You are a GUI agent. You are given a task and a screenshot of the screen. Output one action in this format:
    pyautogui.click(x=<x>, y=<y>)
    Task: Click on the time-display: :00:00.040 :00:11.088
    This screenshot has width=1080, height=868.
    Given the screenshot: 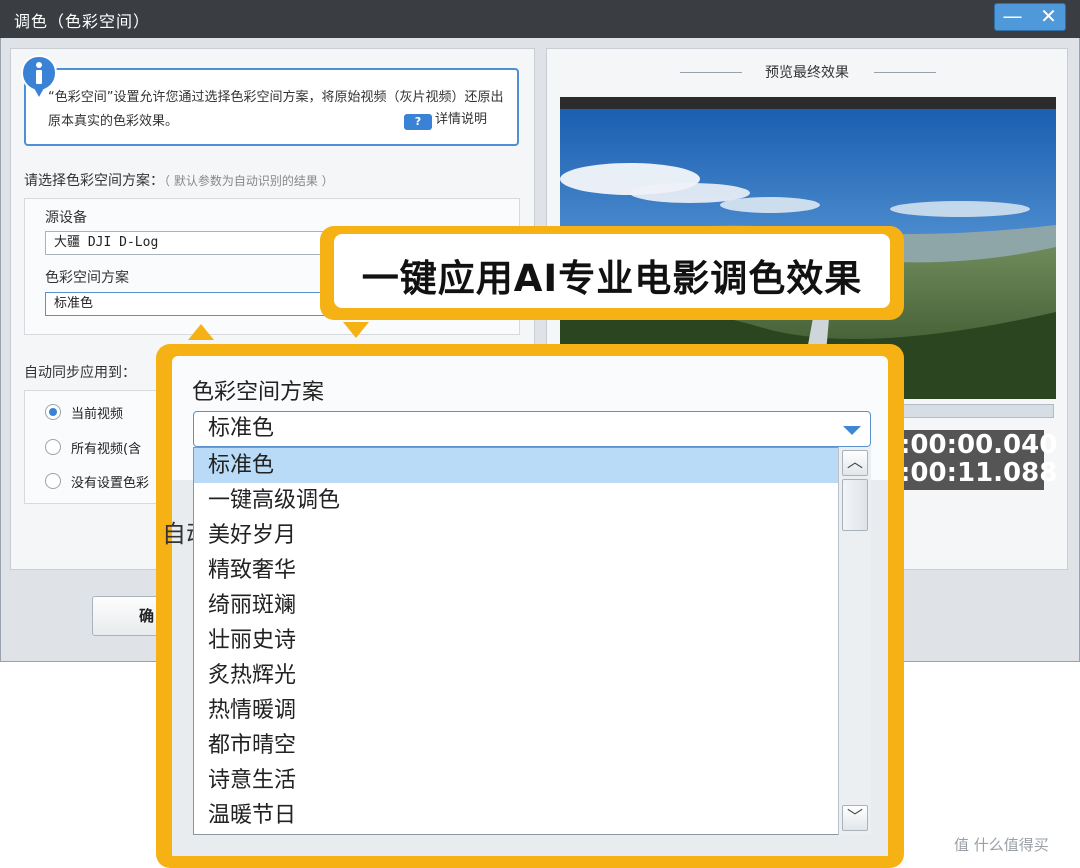 What is the action you would take?
    pyautogui.click(x=974, y=460)
    